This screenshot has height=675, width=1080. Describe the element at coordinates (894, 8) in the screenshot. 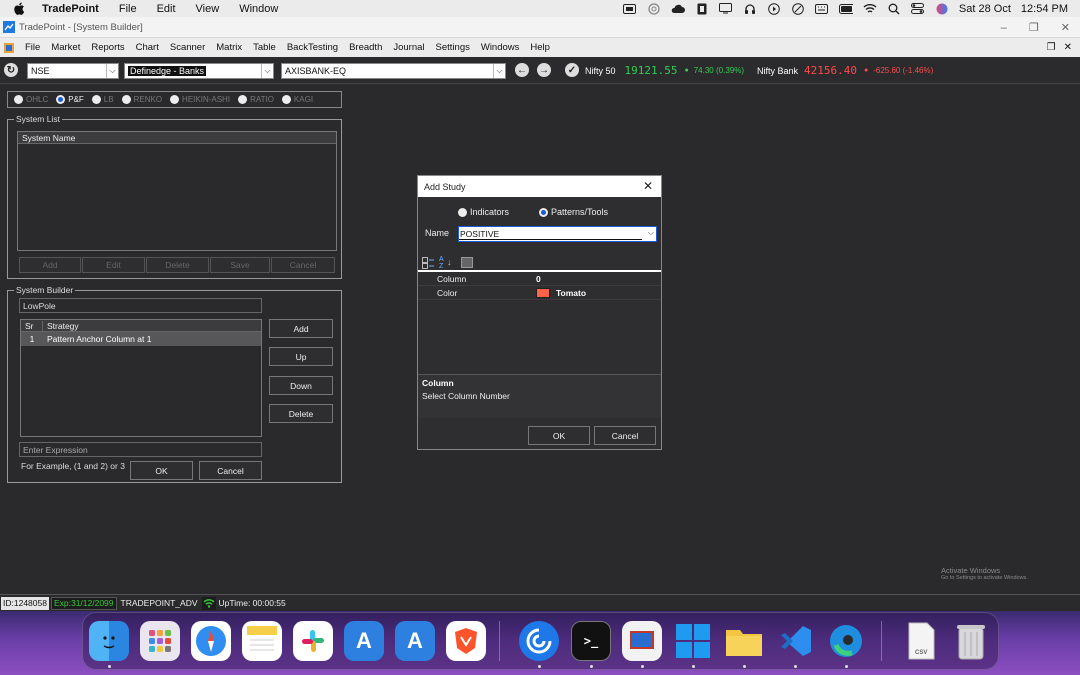

I see `search-icon` at that location.